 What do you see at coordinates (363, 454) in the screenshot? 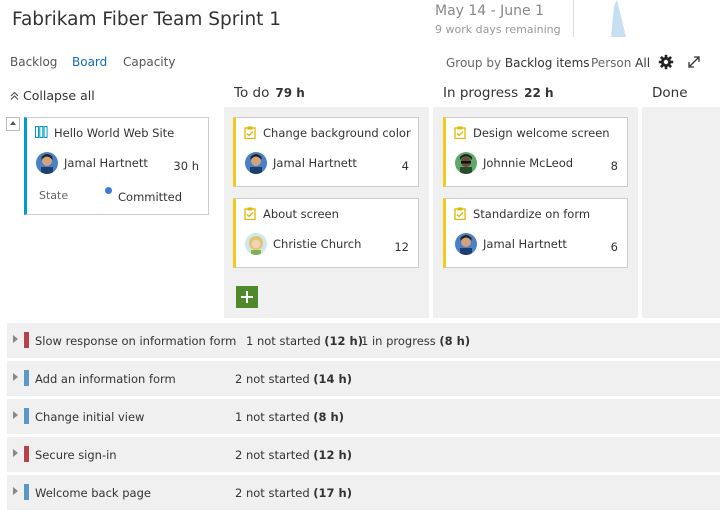
I see `backlog-row: Secure sign-in 2 not started (12 h)` at bounding box center [363, 454].